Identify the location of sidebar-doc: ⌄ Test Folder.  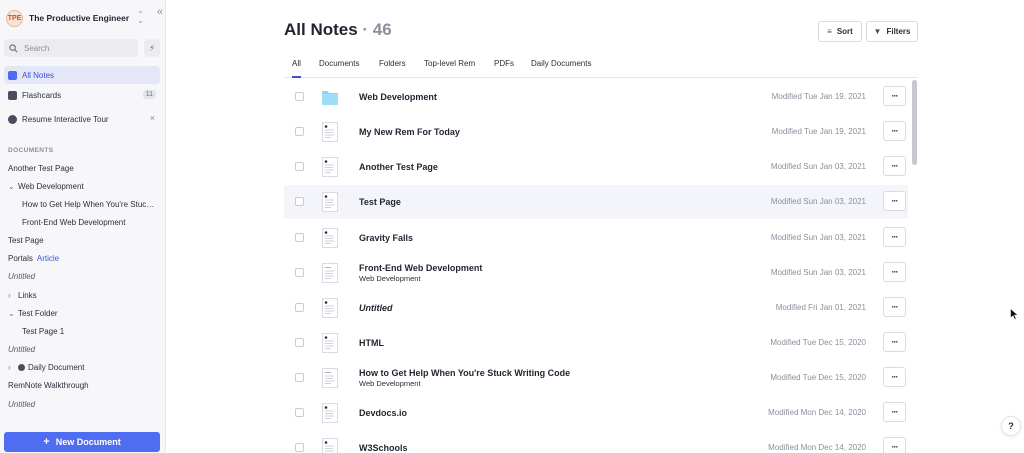
(83, 313).